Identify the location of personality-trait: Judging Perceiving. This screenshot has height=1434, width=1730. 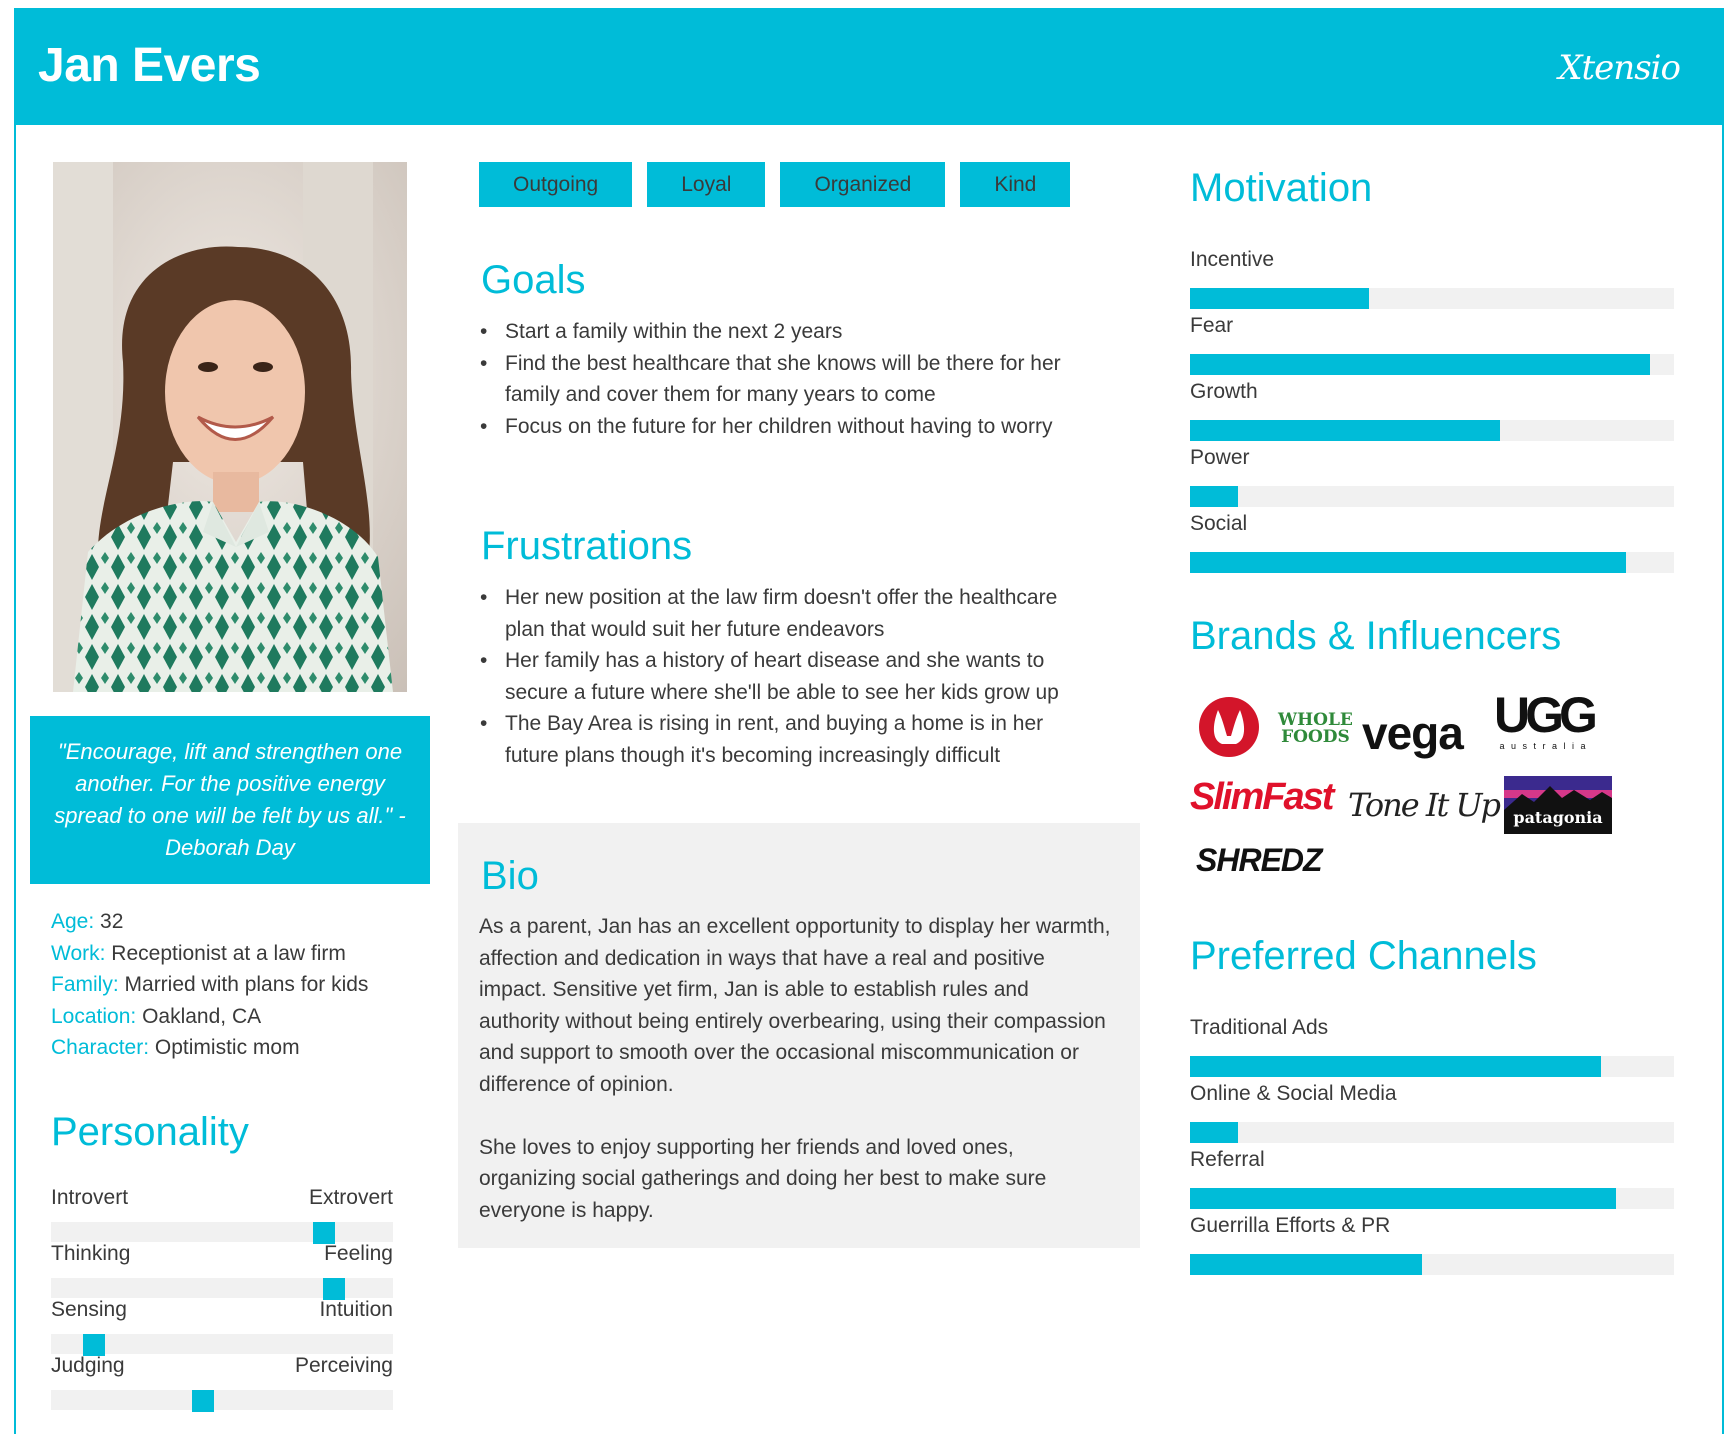
(222, 1383).